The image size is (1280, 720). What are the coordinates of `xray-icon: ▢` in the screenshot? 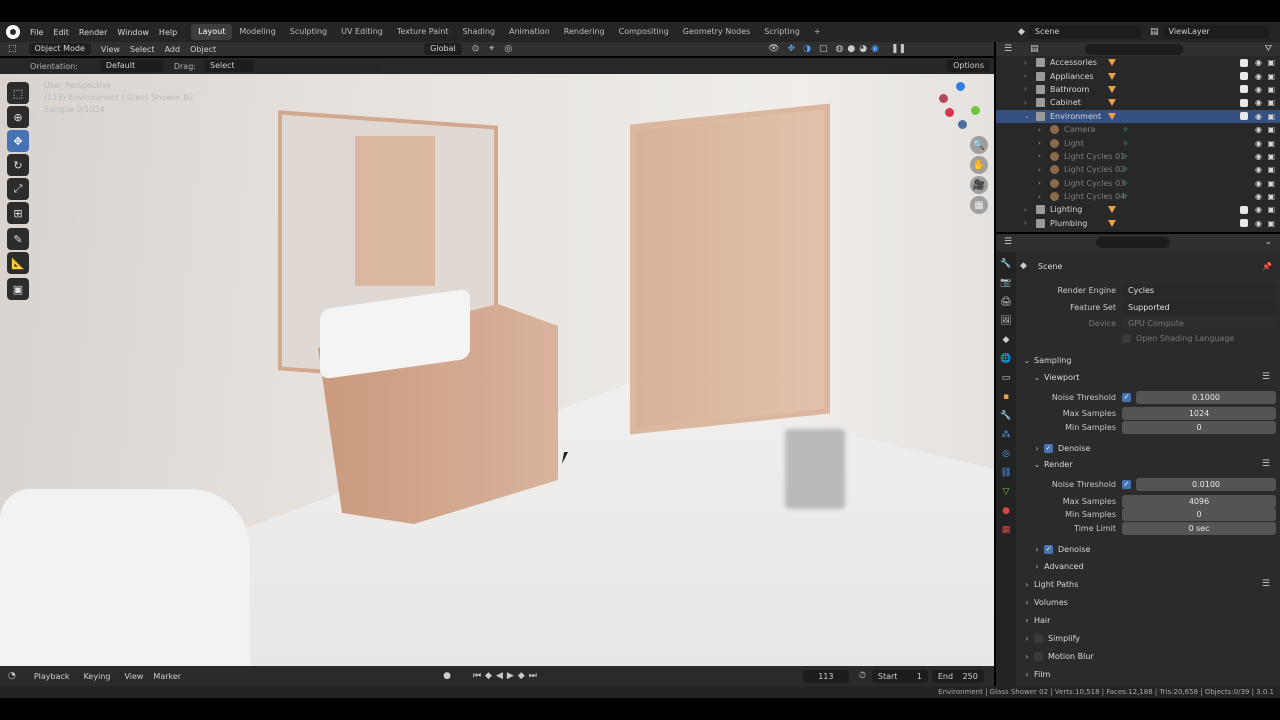 It's located at (823, 49).